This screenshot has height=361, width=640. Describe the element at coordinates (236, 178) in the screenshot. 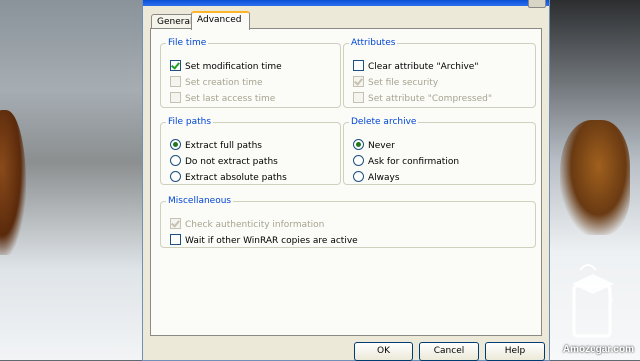

I see `extract-absolute-paths-label: Extract absolute paths` at that location.